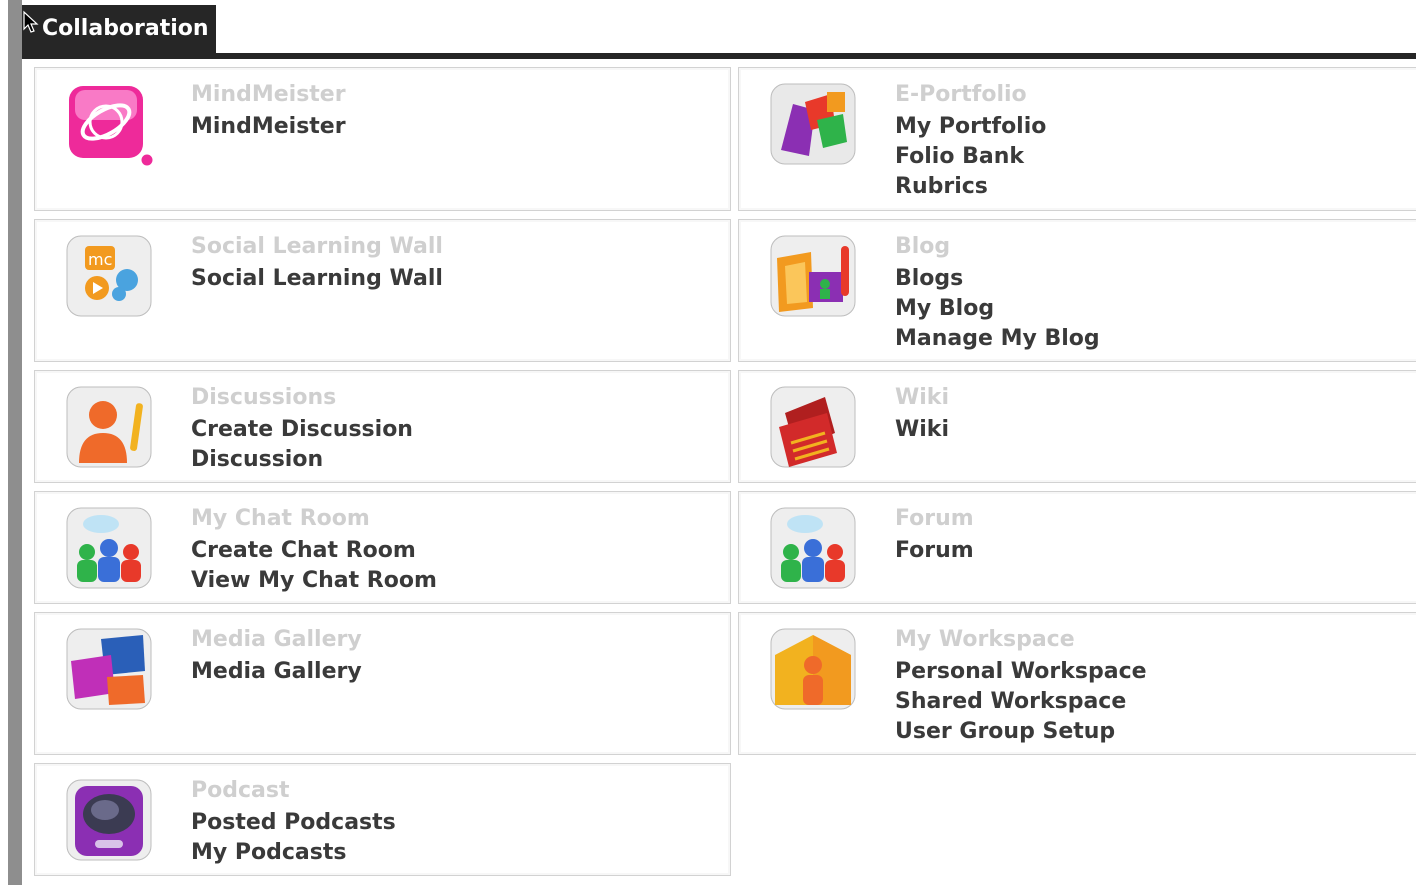 This screenshot has height=885, width=1416. What do you see at coordinates (1021, 702) in the screenshot?
I see `link-shared-workspace: Shared Workspace` at bounding box center [1021, 702].